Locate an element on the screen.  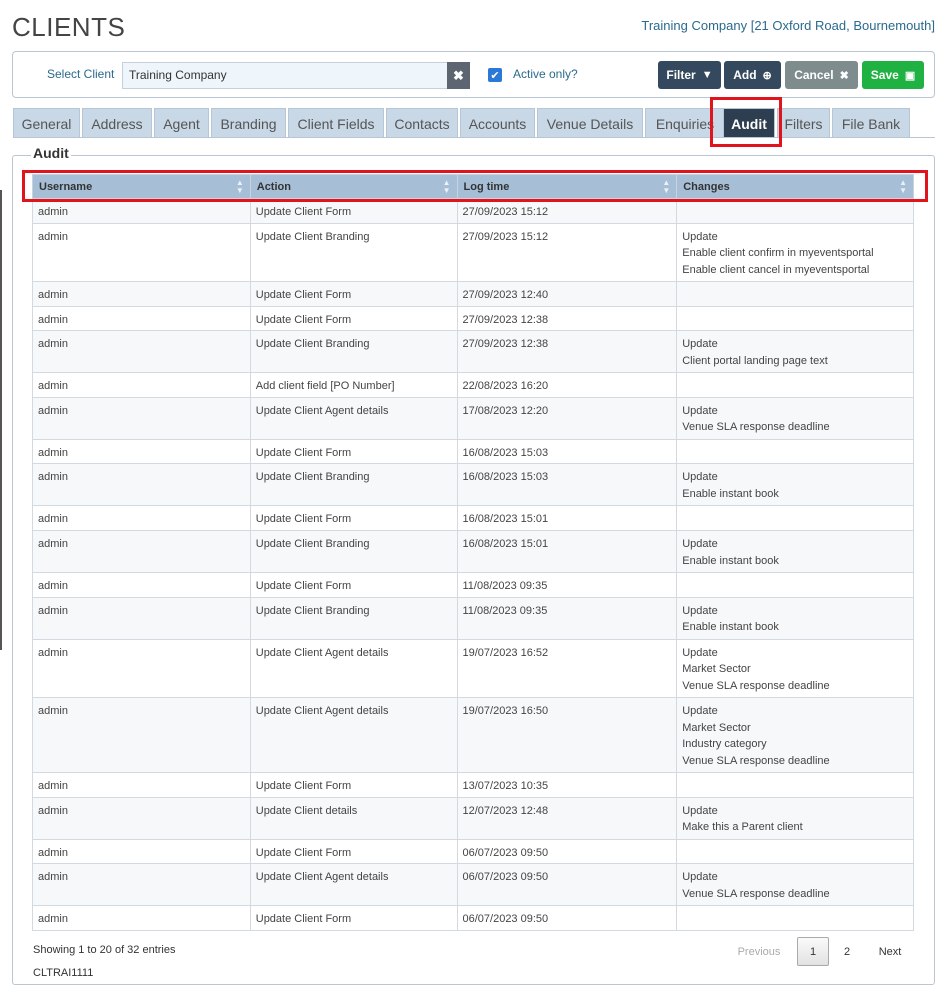
cell-log-time: 12/07/2023 12:48 is located at coordinates (567, 818).